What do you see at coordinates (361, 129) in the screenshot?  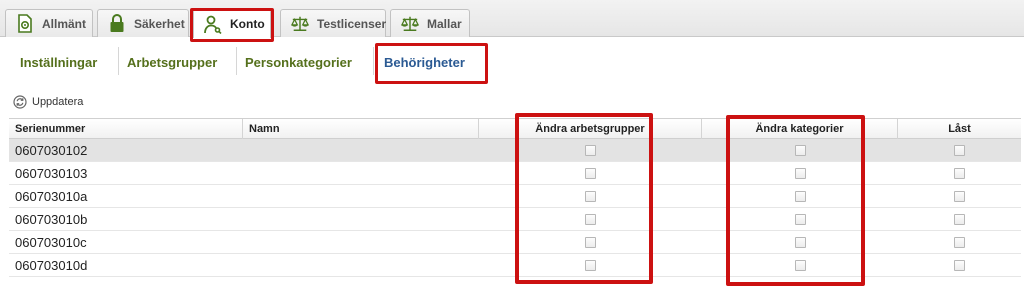 I see `column-header-namn: Namn` at bounding box center [361, 129].